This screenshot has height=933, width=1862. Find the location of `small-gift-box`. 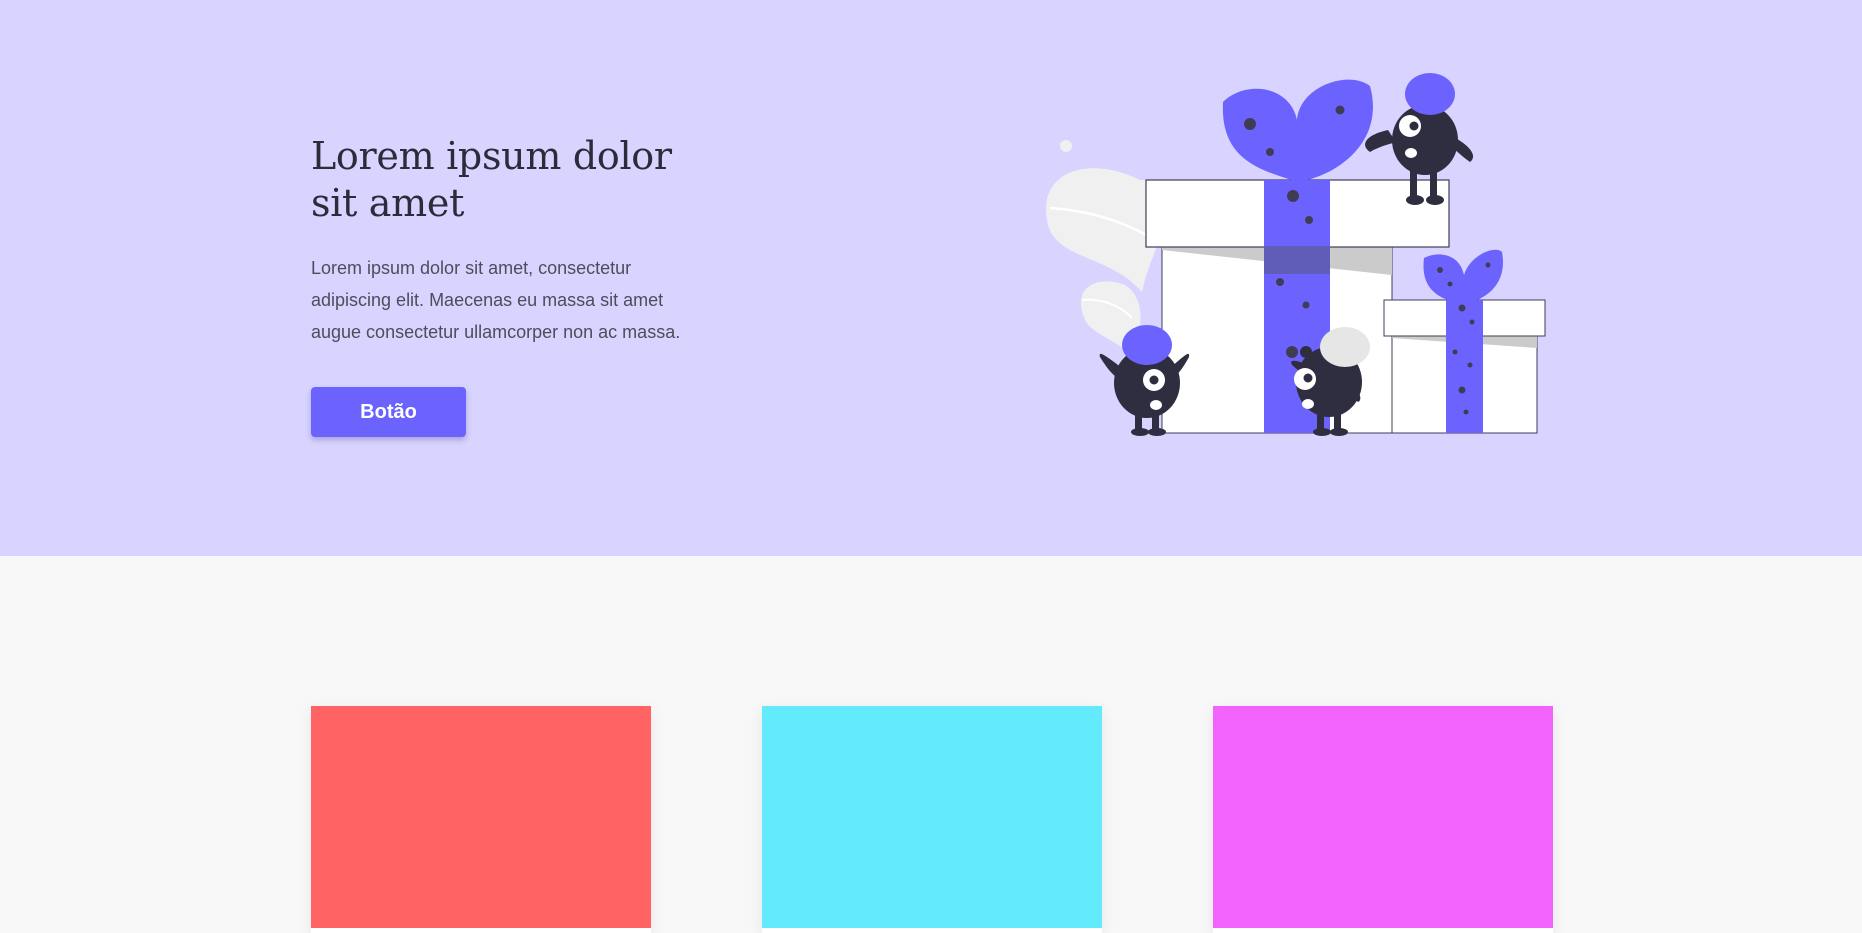

small-gift-box is located at coordinates (1464, 341).